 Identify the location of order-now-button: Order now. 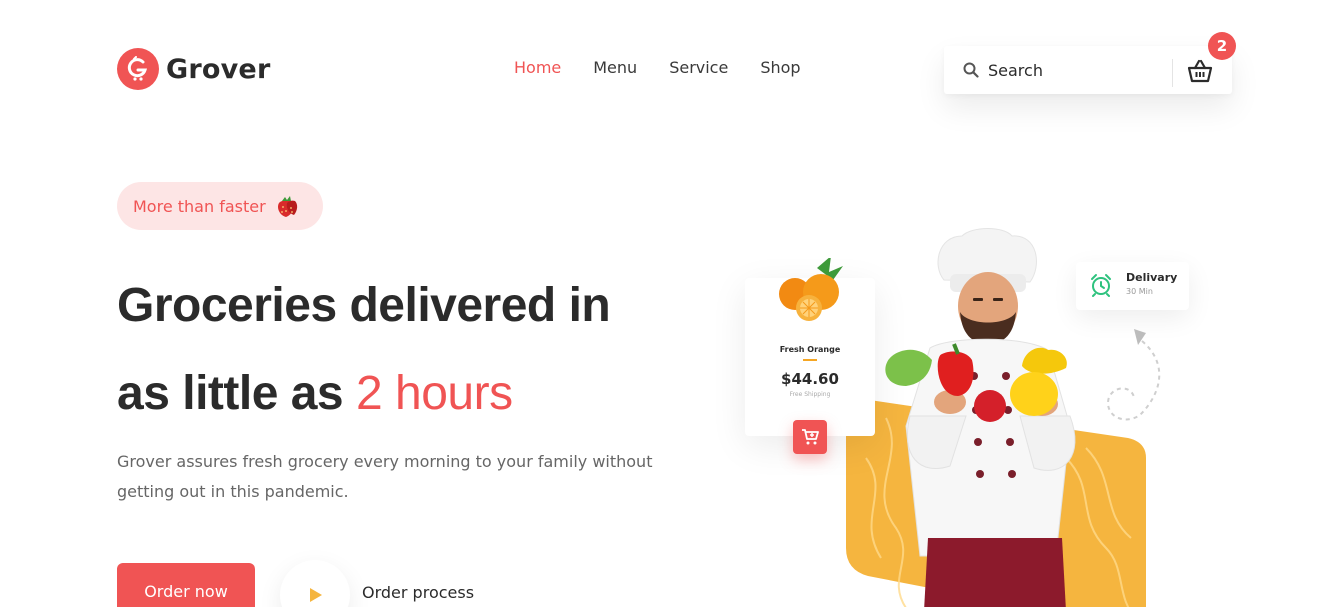
(186, 585).